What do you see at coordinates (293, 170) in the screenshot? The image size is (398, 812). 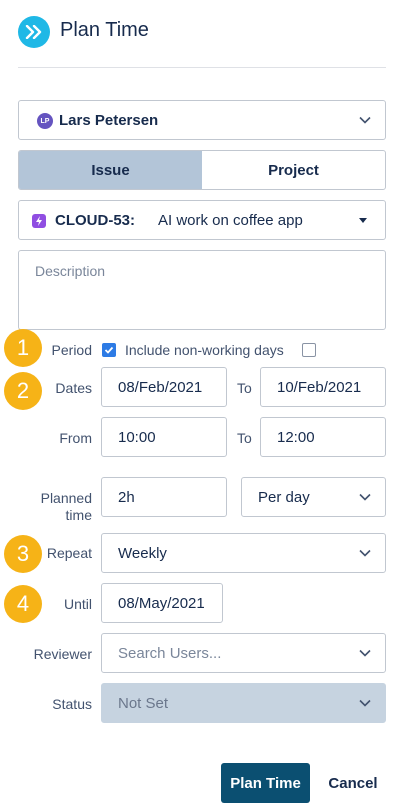 I see `tab-project: Project` at bounding box center [293, 170].